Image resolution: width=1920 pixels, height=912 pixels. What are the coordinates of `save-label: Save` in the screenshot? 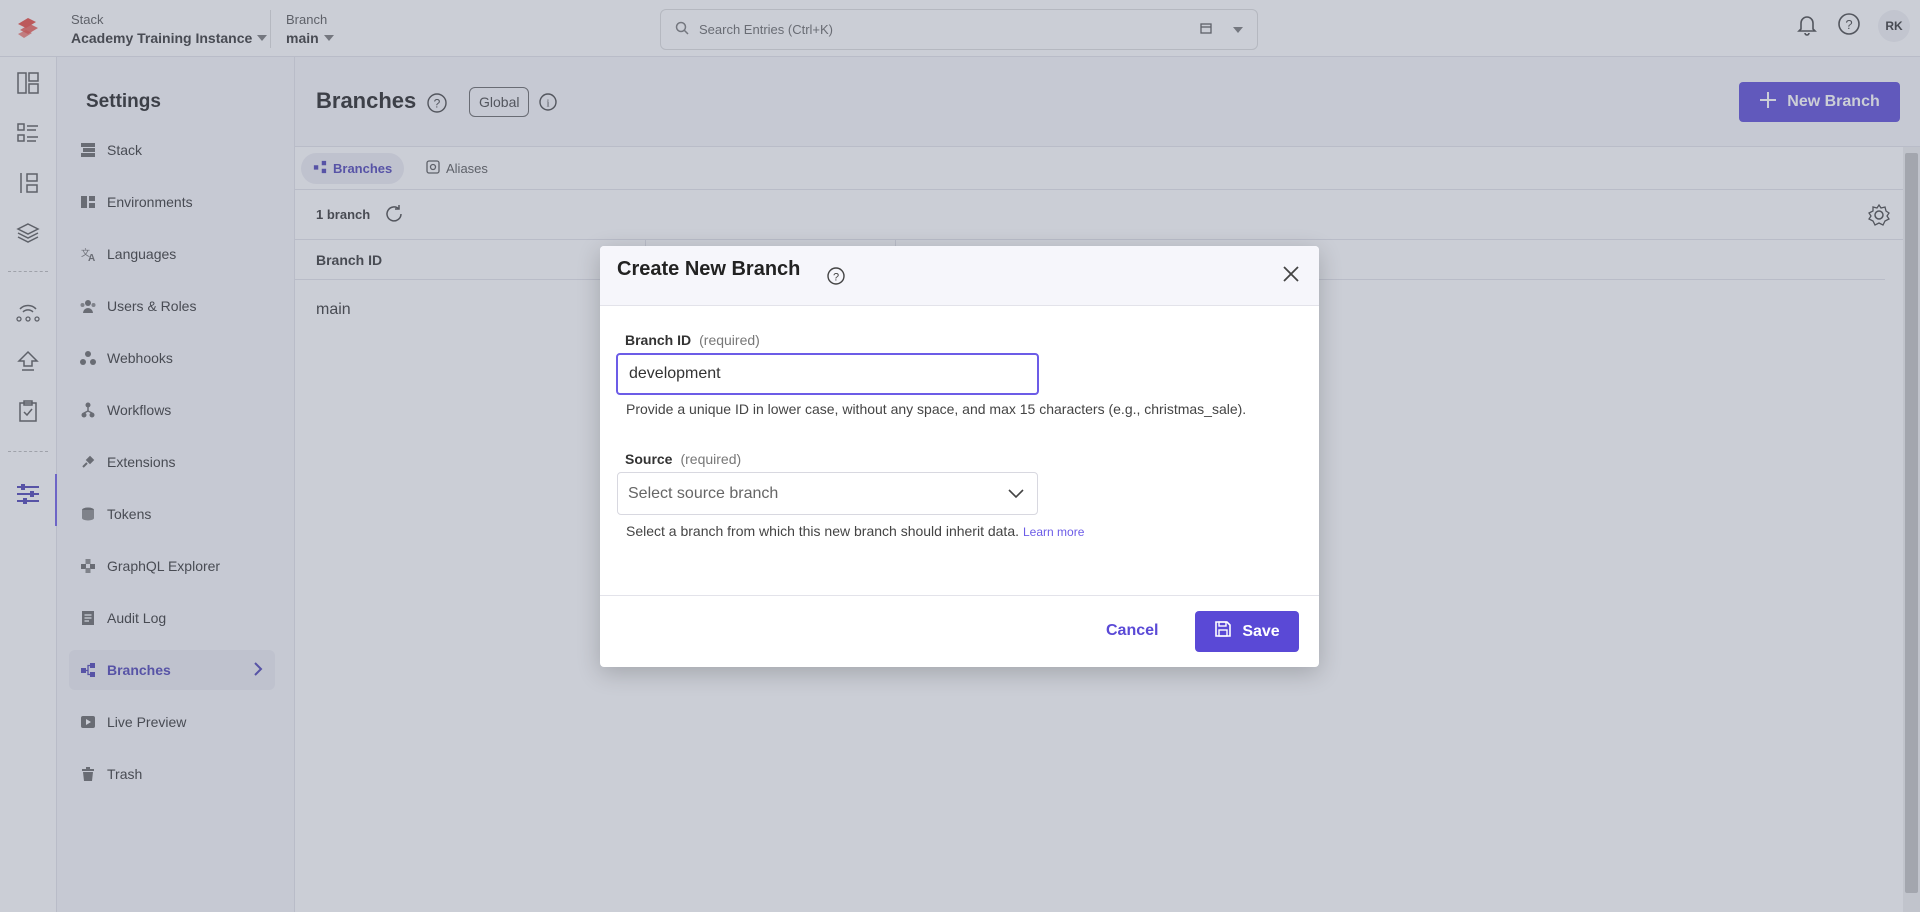 It's located at (1261, 631).